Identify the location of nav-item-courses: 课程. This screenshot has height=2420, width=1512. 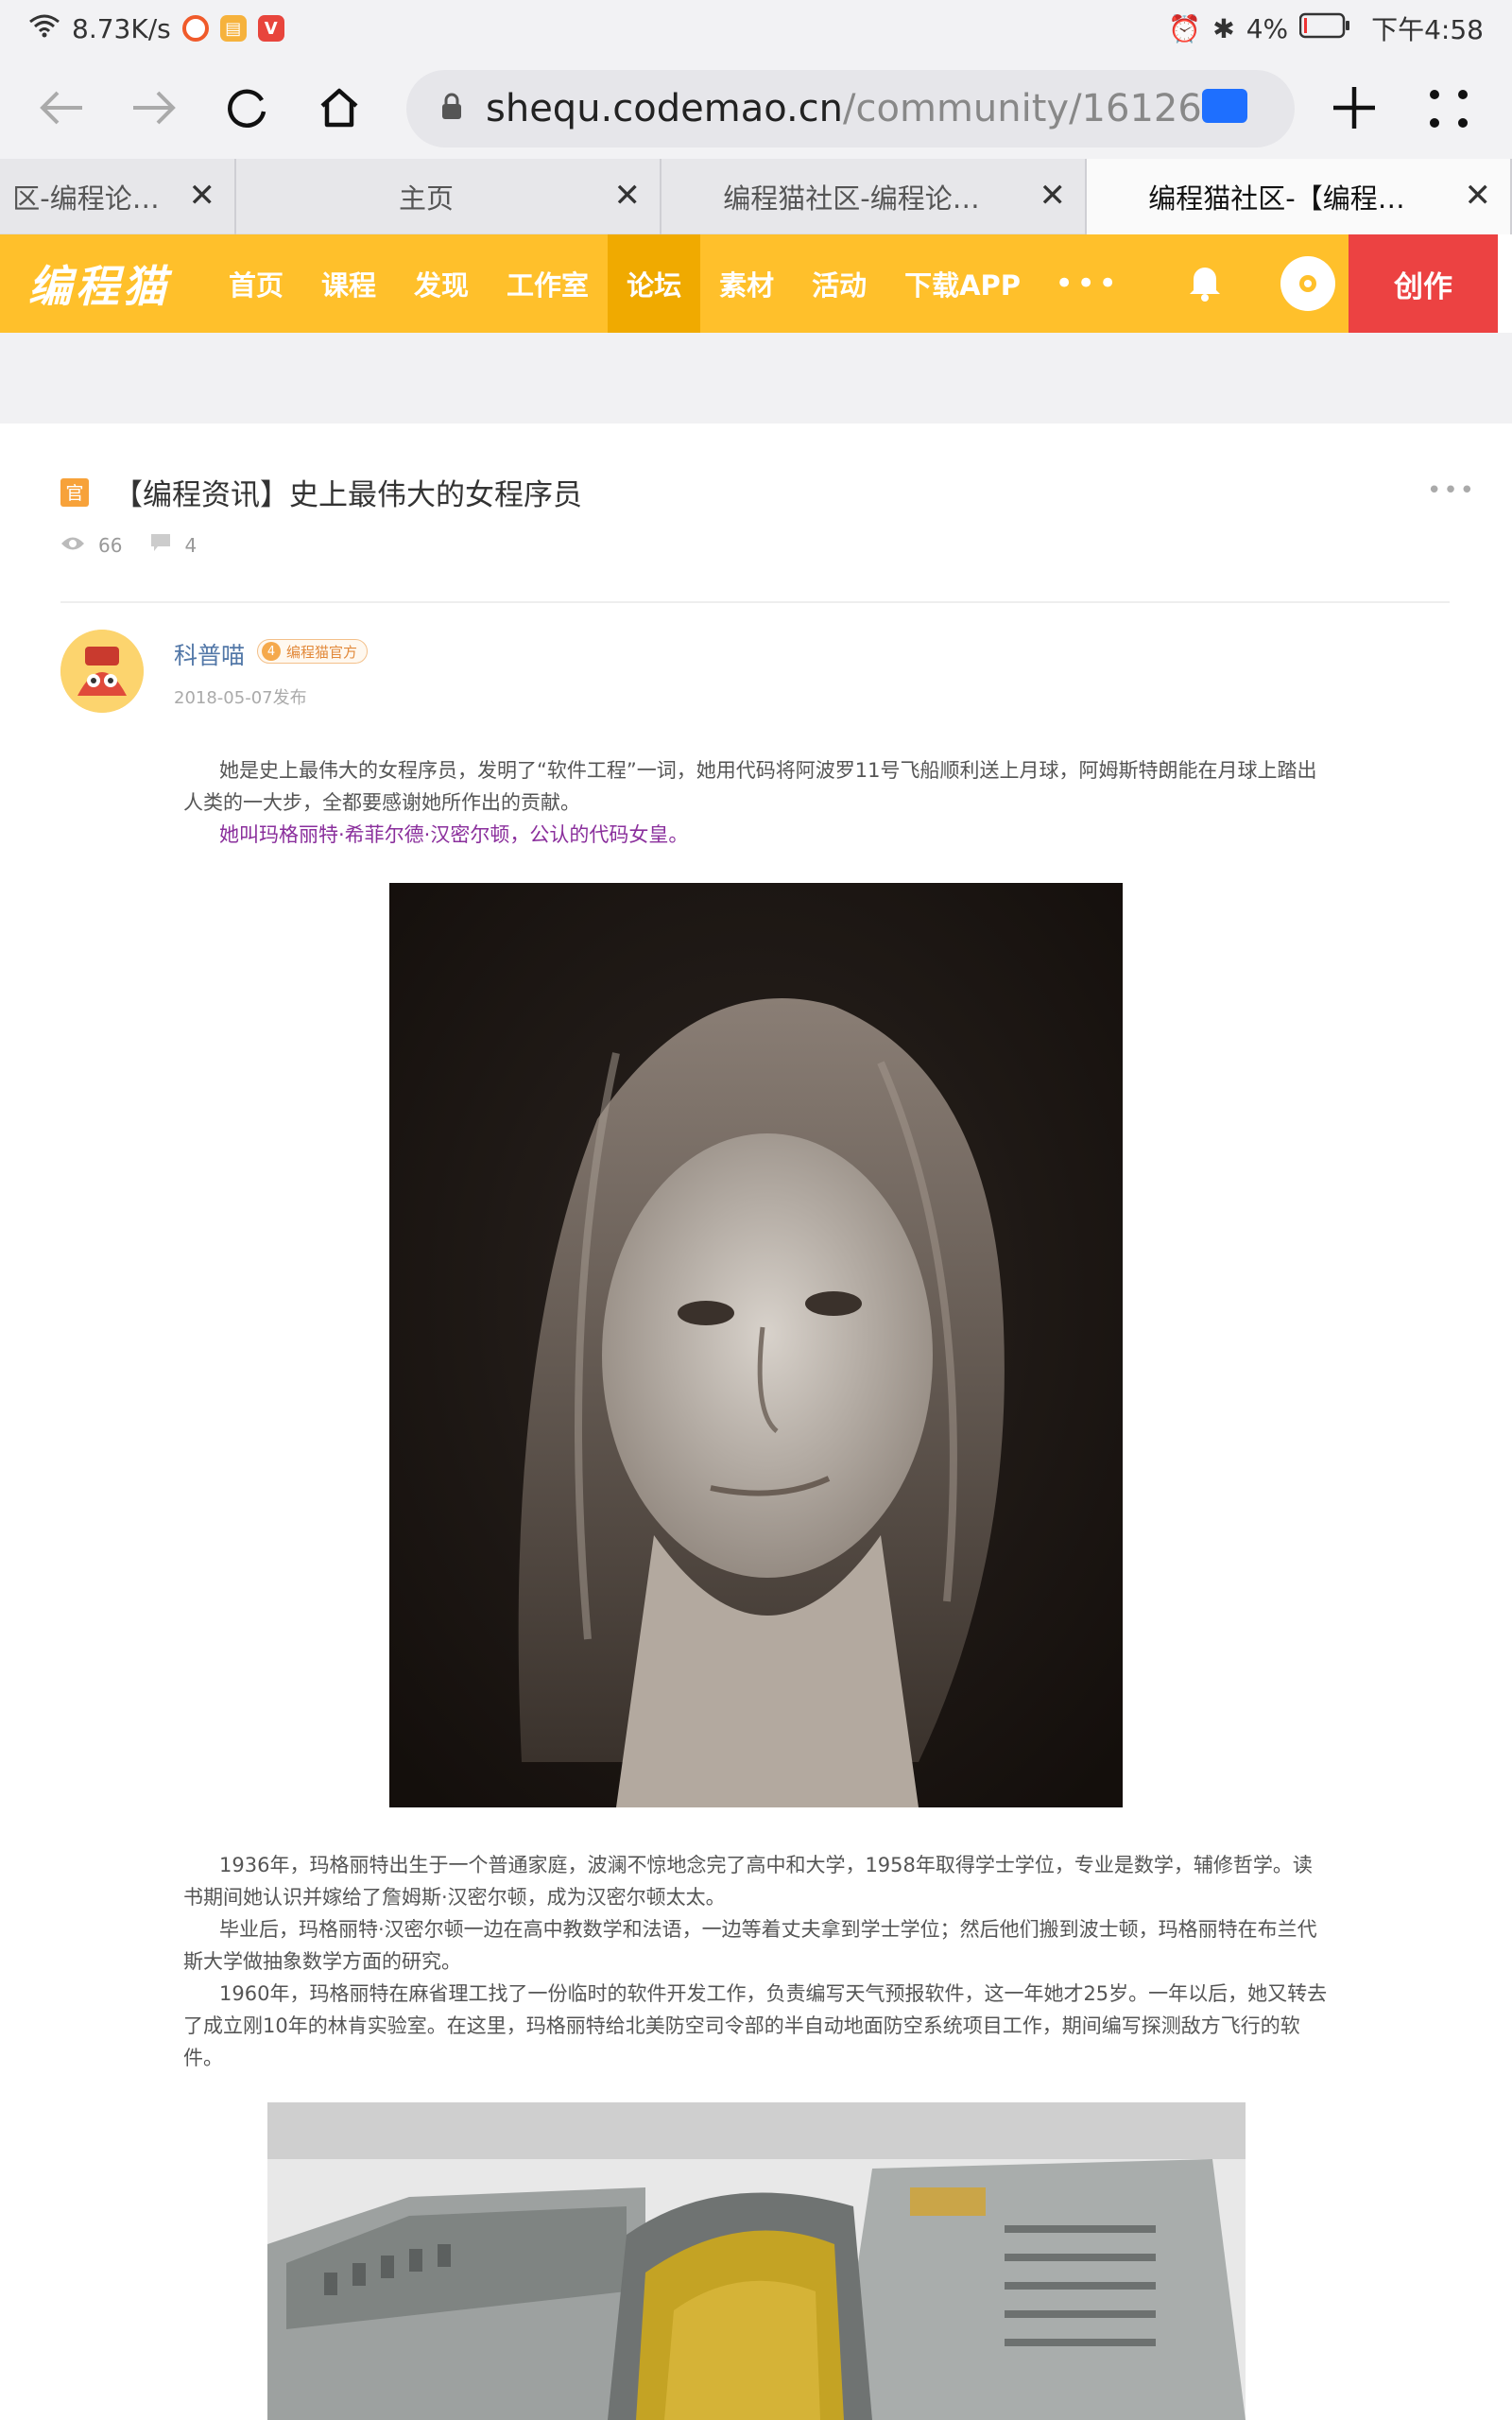
(348, 283).